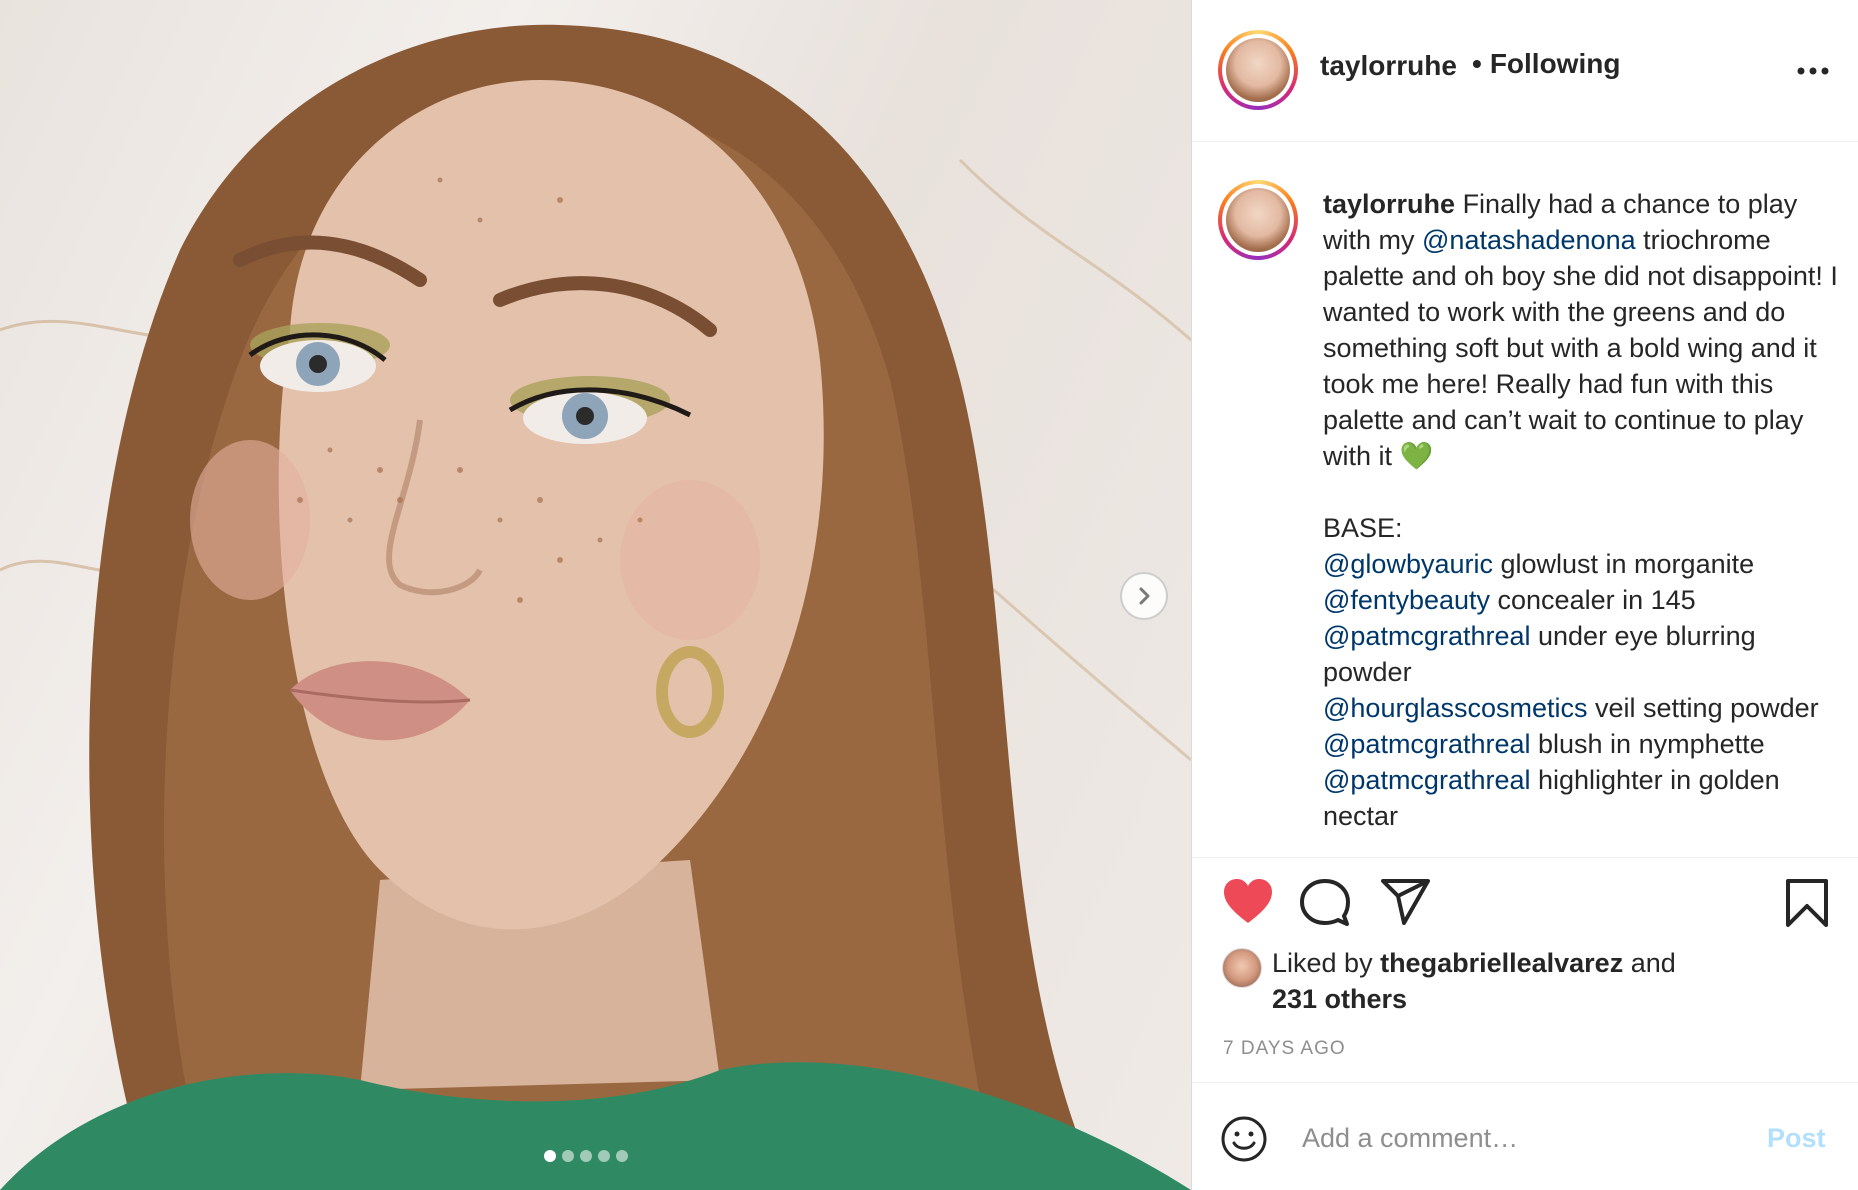 The height and width of the screenshot is (1190, 1858). What do you see at coordinates (1258, 70) in the screenshot?
I see `author-avatar` at bounding box center [1258, 70].